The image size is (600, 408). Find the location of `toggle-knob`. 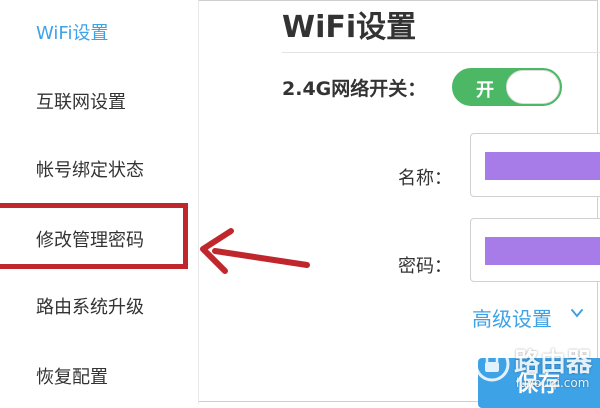

toggle-knob is located at coordinates (533, 87).